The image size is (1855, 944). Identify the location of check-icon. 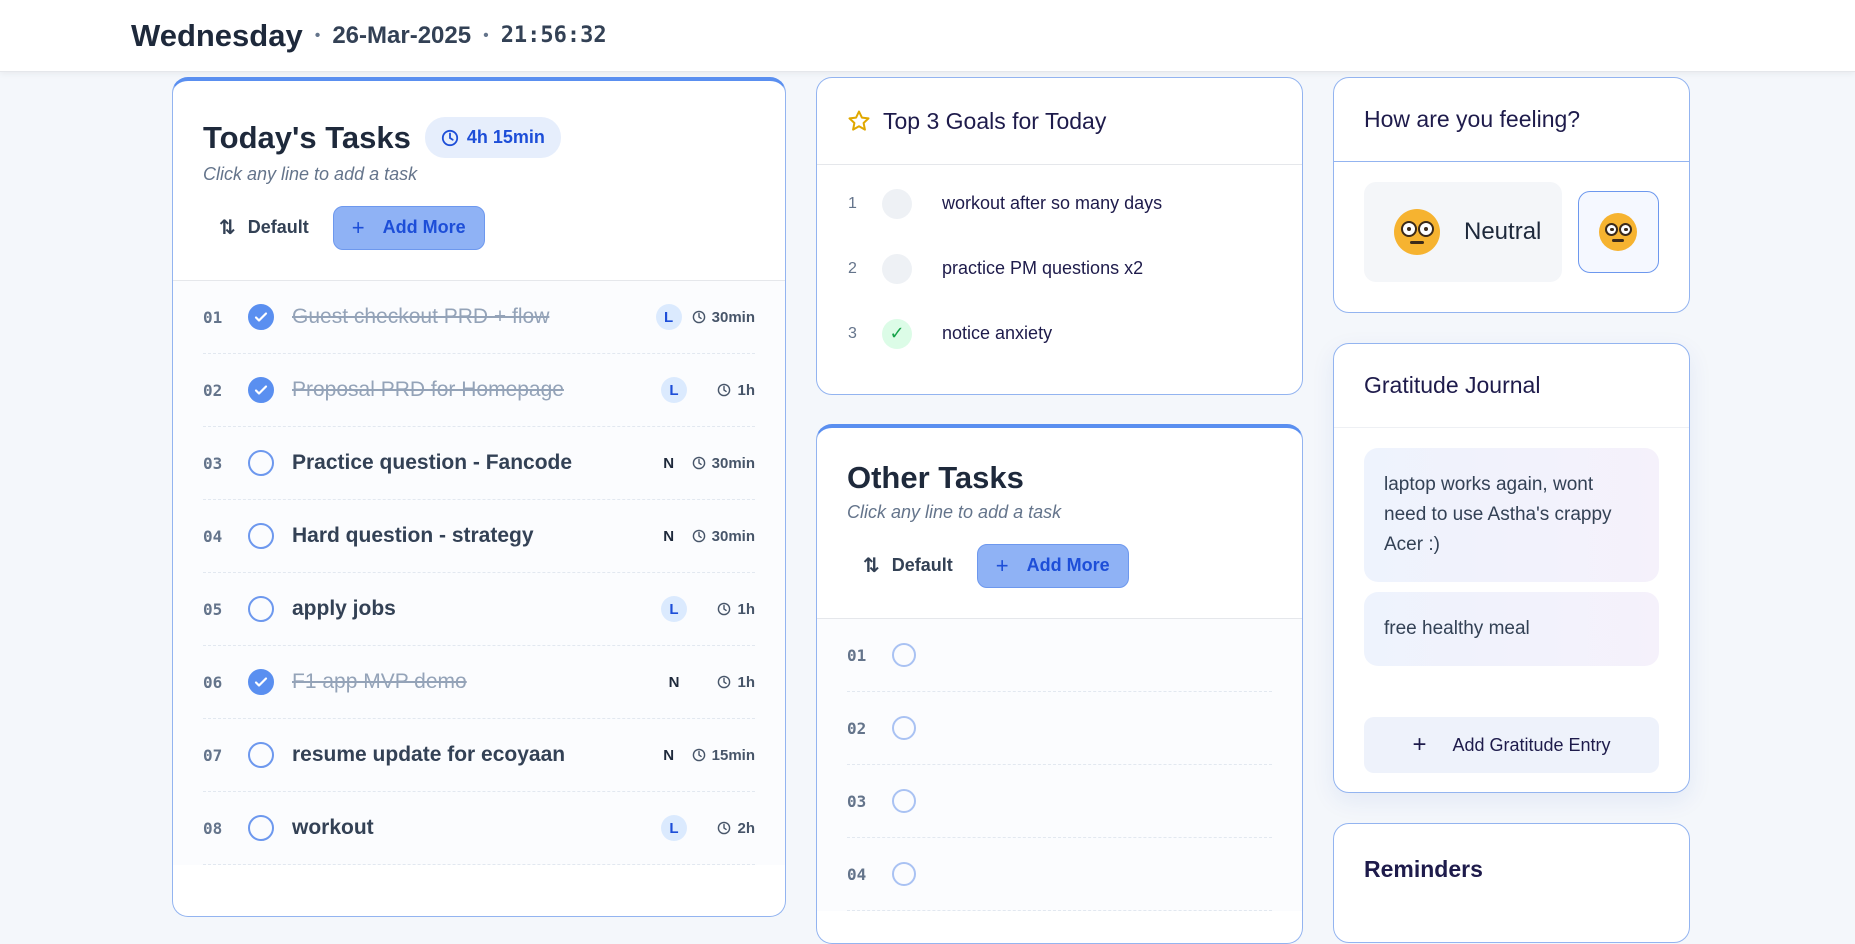
(261, 390).